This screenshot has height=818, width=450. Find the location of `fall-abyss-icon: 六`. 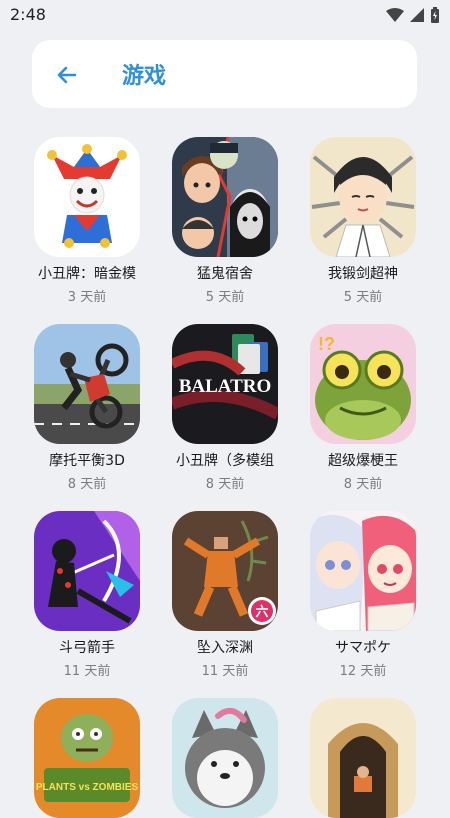

fall-abyss-icon: 六 is located at coordinates (225, 571).